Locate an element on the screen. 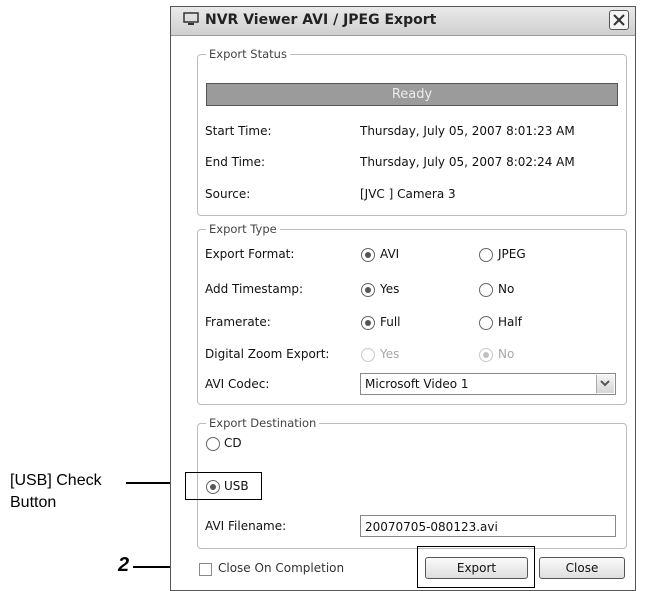  avi-filename-label: AVI Filename: is located at coordinates (246, 526).